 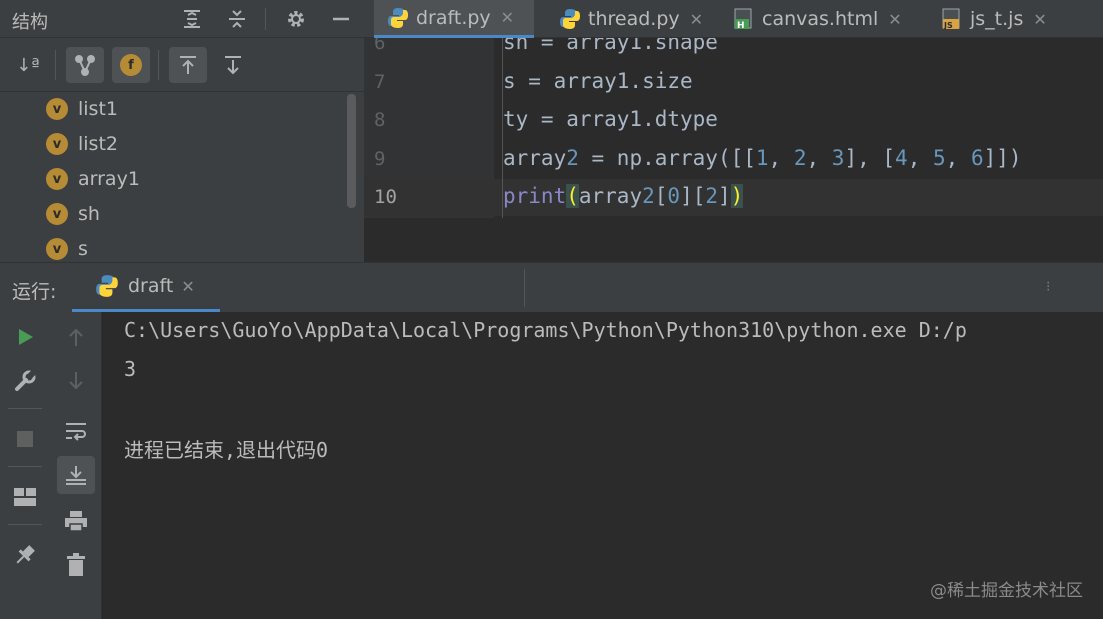 I want to click on code-line: s = array1.size, so click(x=598, y=81).